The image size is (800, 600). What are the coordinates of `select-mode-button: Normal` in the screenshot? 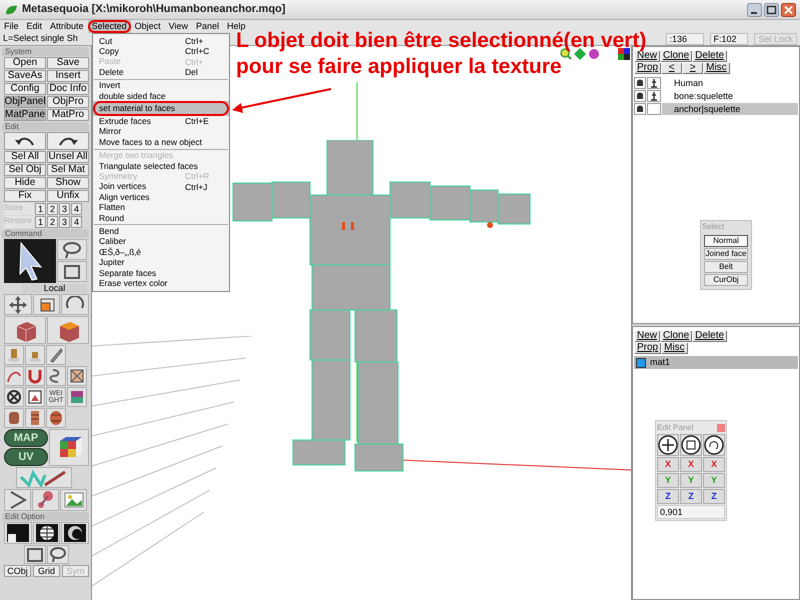 It's located at (726, 241).